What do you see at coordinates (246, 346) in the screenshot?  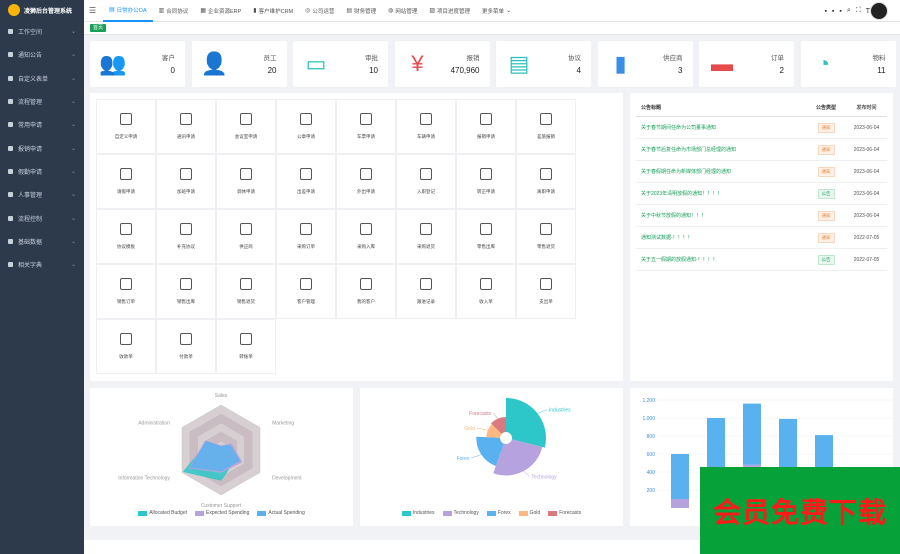 I see `app-shortcut: 转账单` at bounding box center [246, 346].